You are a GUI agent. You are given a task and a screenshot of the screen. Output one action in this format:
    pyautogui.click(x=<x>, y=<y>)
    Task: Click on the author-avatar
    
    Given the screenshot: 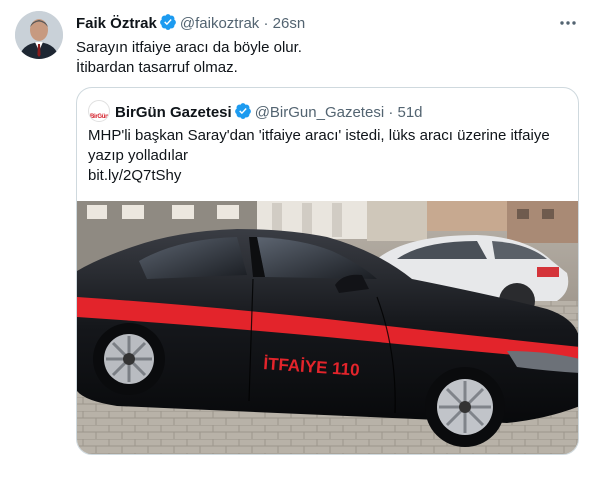 What is the action you would take?
    pyautogui.click(x=39, y=35)
    